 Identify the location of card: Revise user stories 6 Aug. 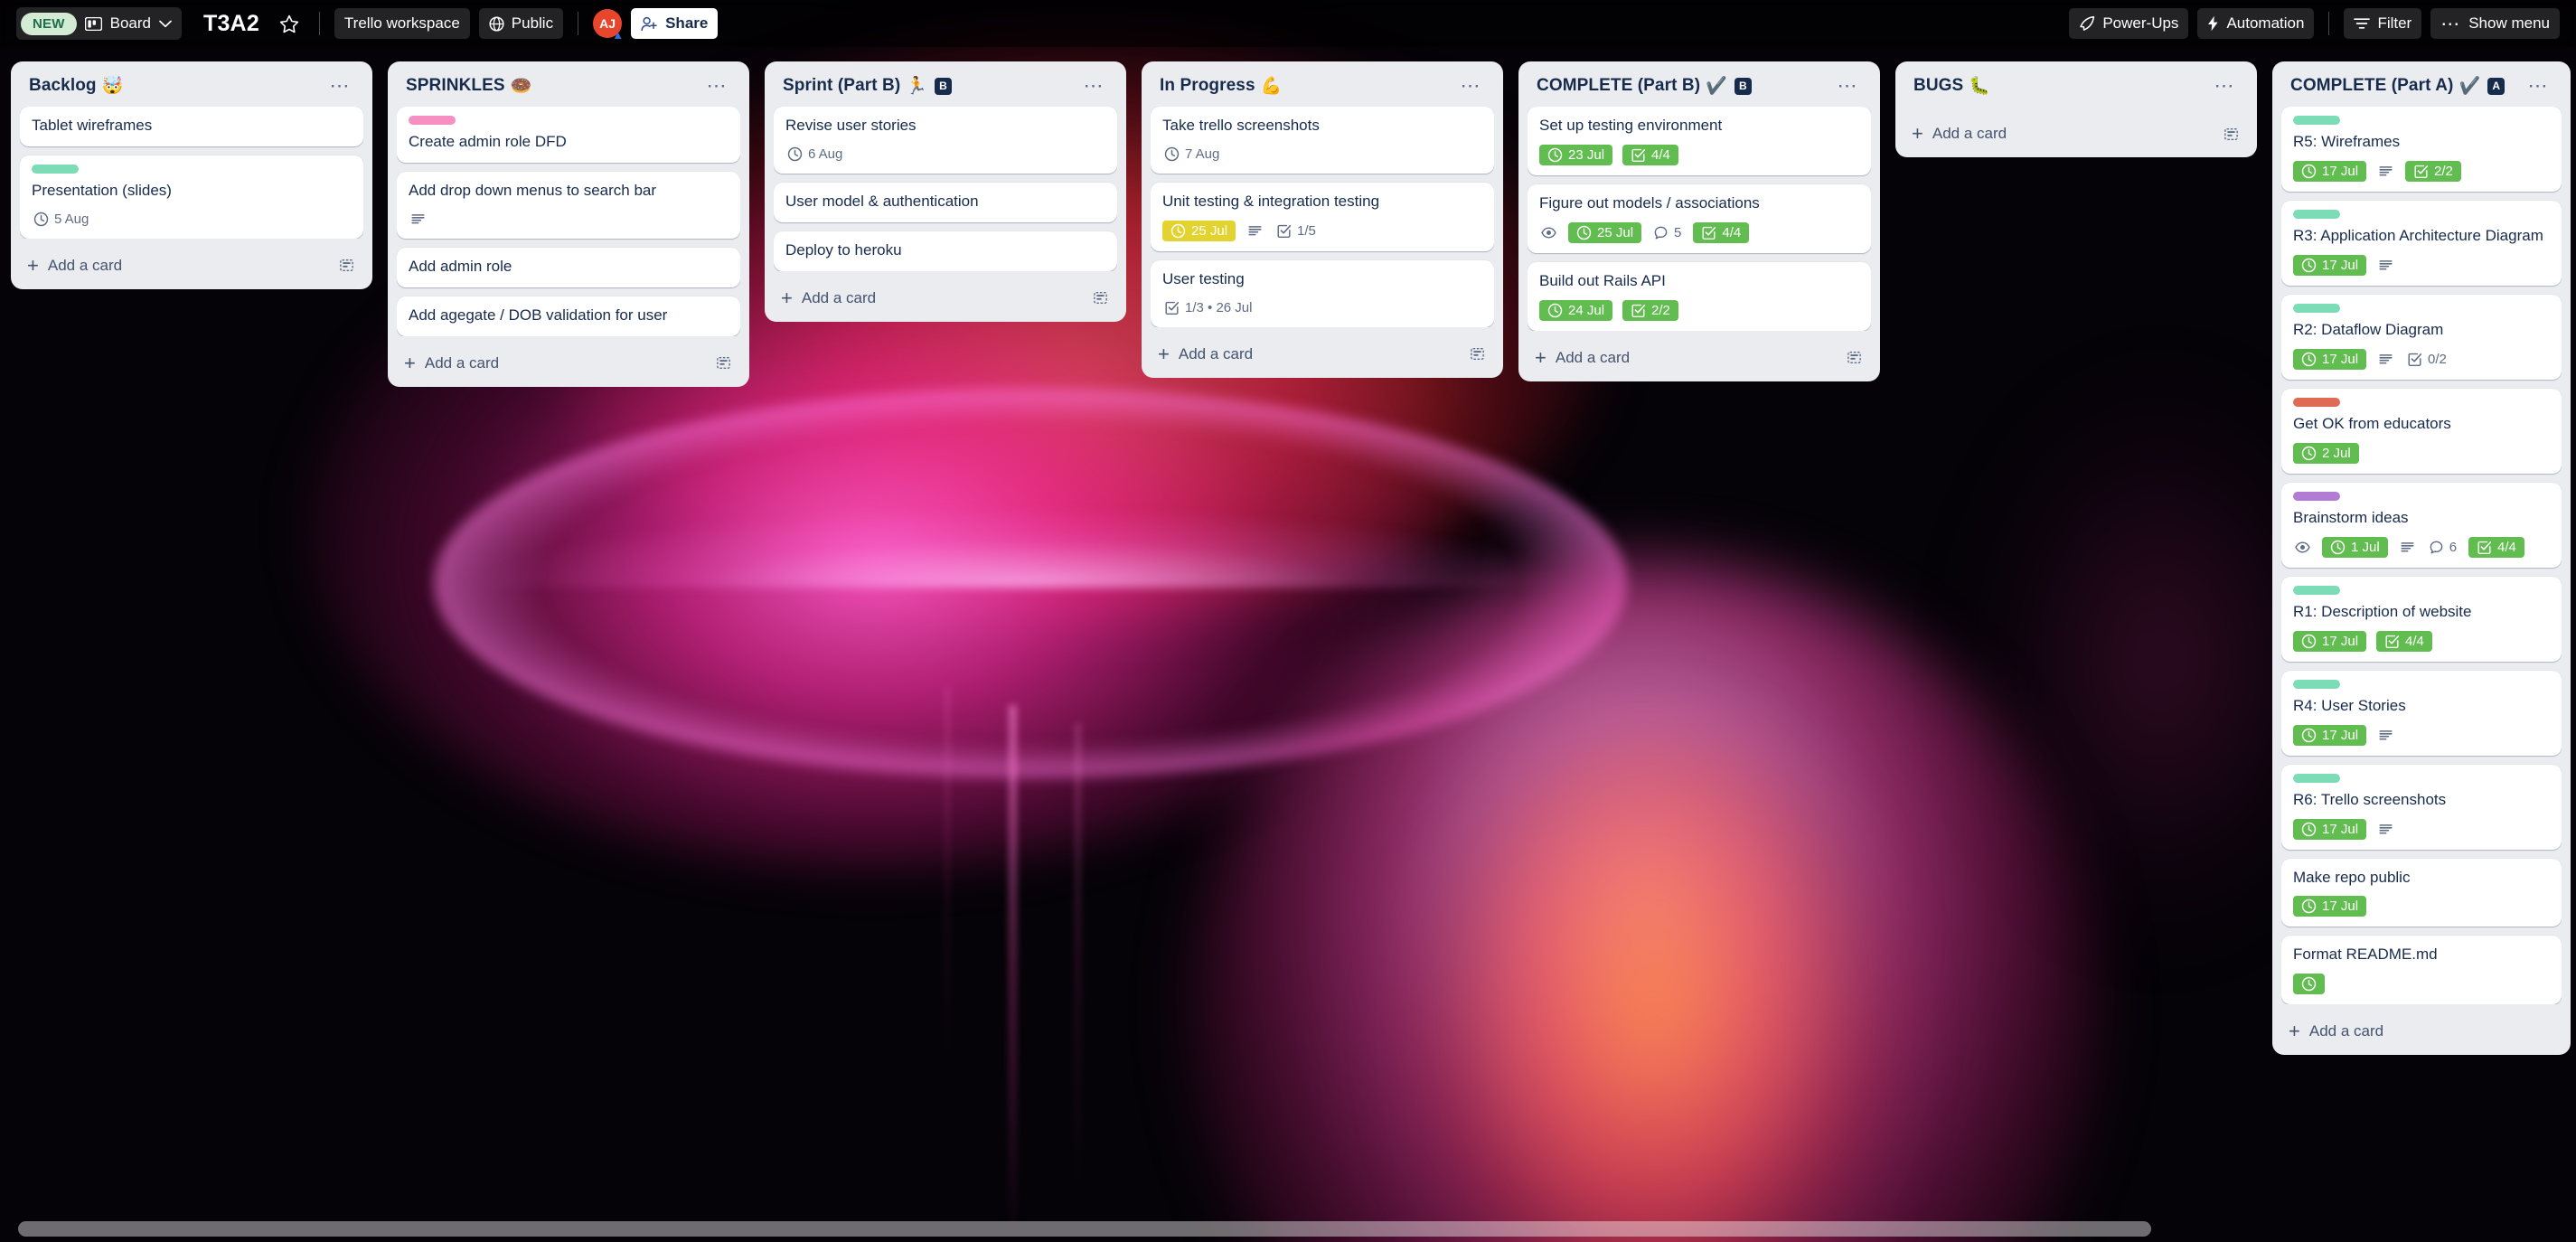
(946, 140).